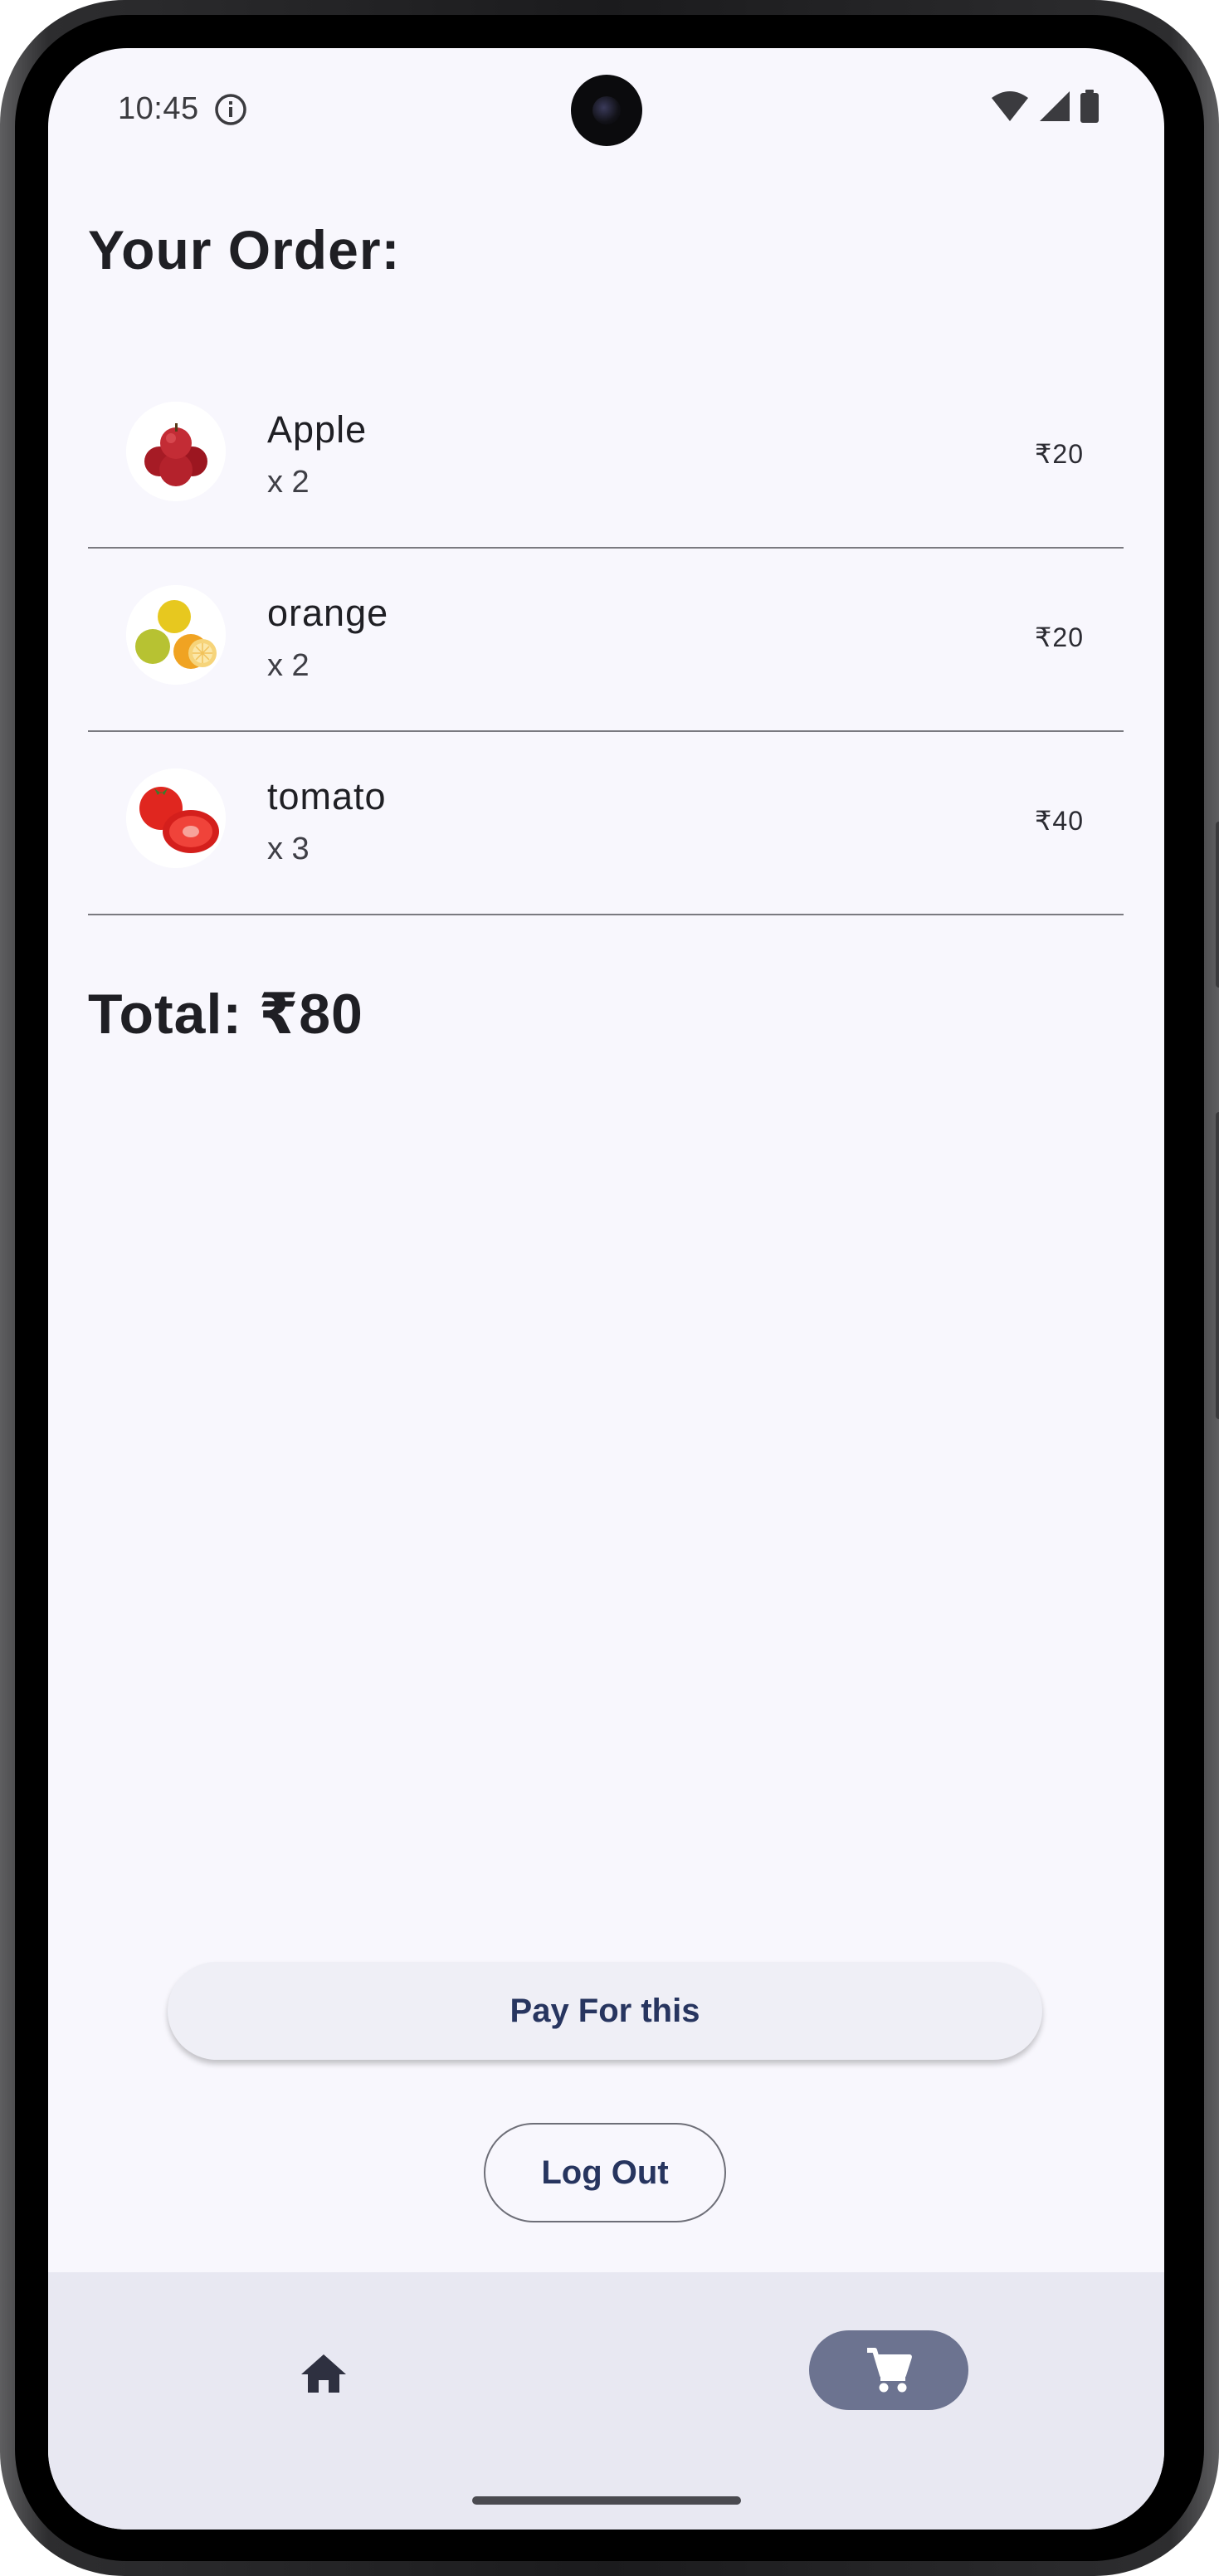 The image size is (1219, 2576). What do you see at coordinates (327, 796) in the screenshot?
I see `item-name: tomato` at bounding box center [327, 796].